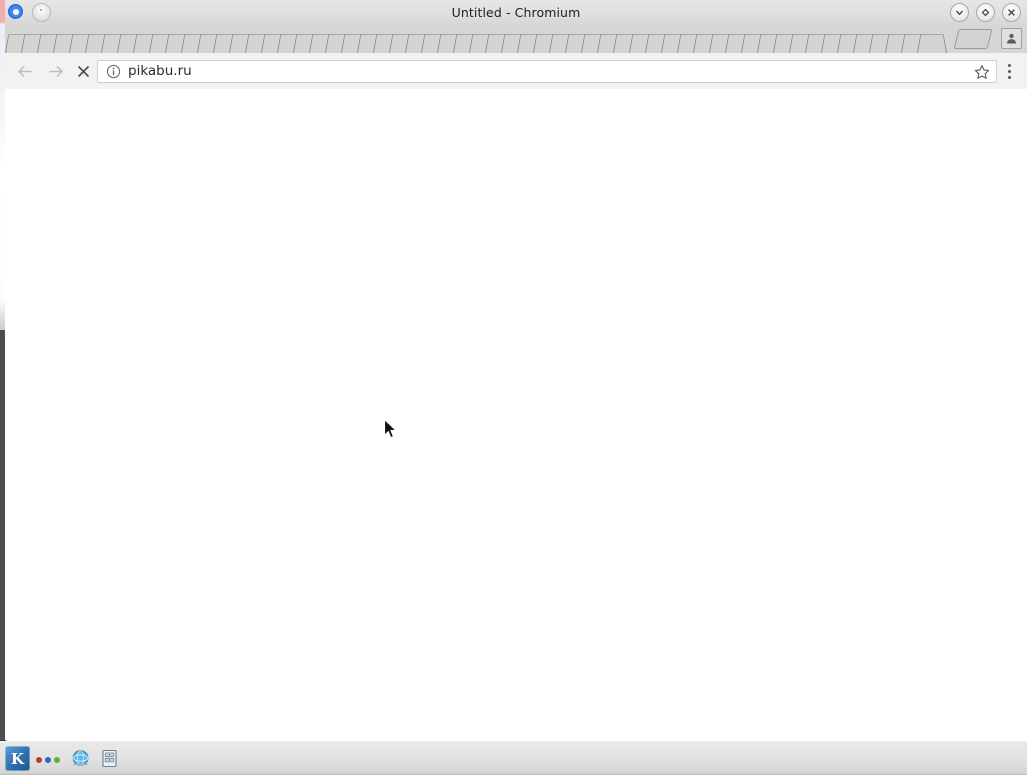  What do you see at coordinates (113, 71) in the screenshot?
I see `info-circle-icon` at bounding box center [113, 71].